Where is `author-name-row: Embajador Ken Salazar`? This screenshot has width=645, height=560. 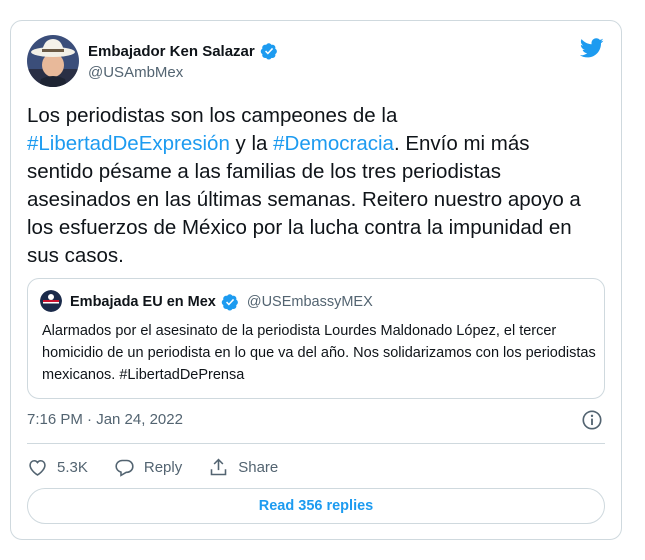
author-name-row: Embajador Ken Salazar is located at coordinates (183, 51).